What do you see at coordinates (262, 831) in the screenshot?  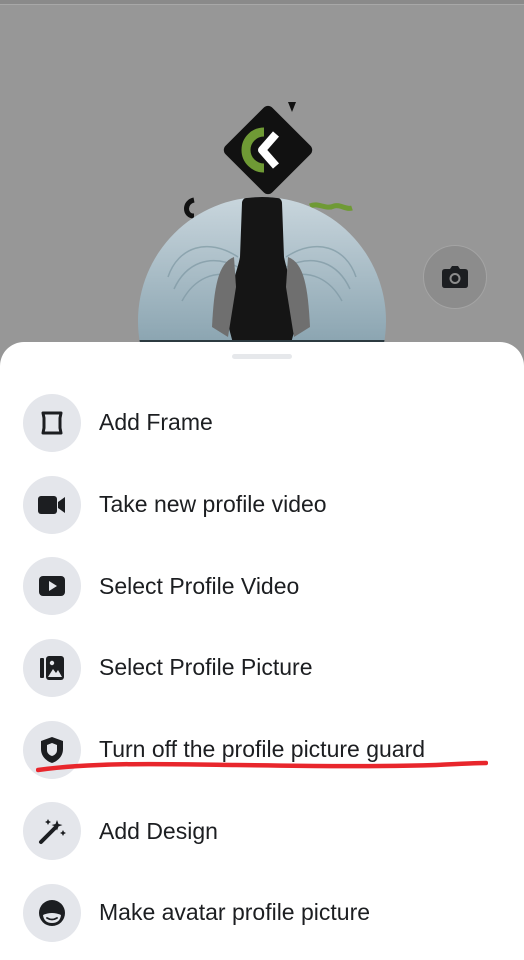 I see `menu-item-add-design: Add Design` at bounding box center [262, 831].